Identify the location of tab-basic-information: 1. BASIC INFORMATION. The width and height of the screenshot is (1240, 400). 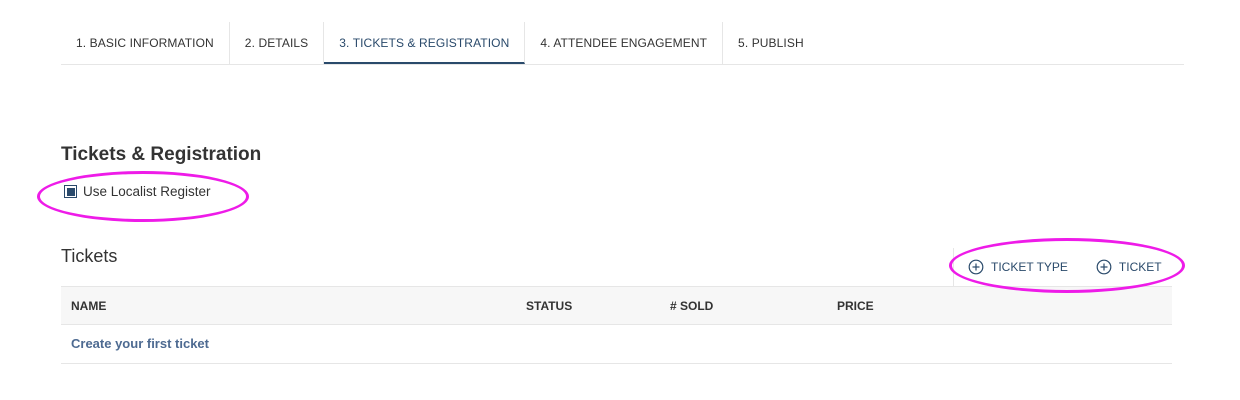
(145, 43).